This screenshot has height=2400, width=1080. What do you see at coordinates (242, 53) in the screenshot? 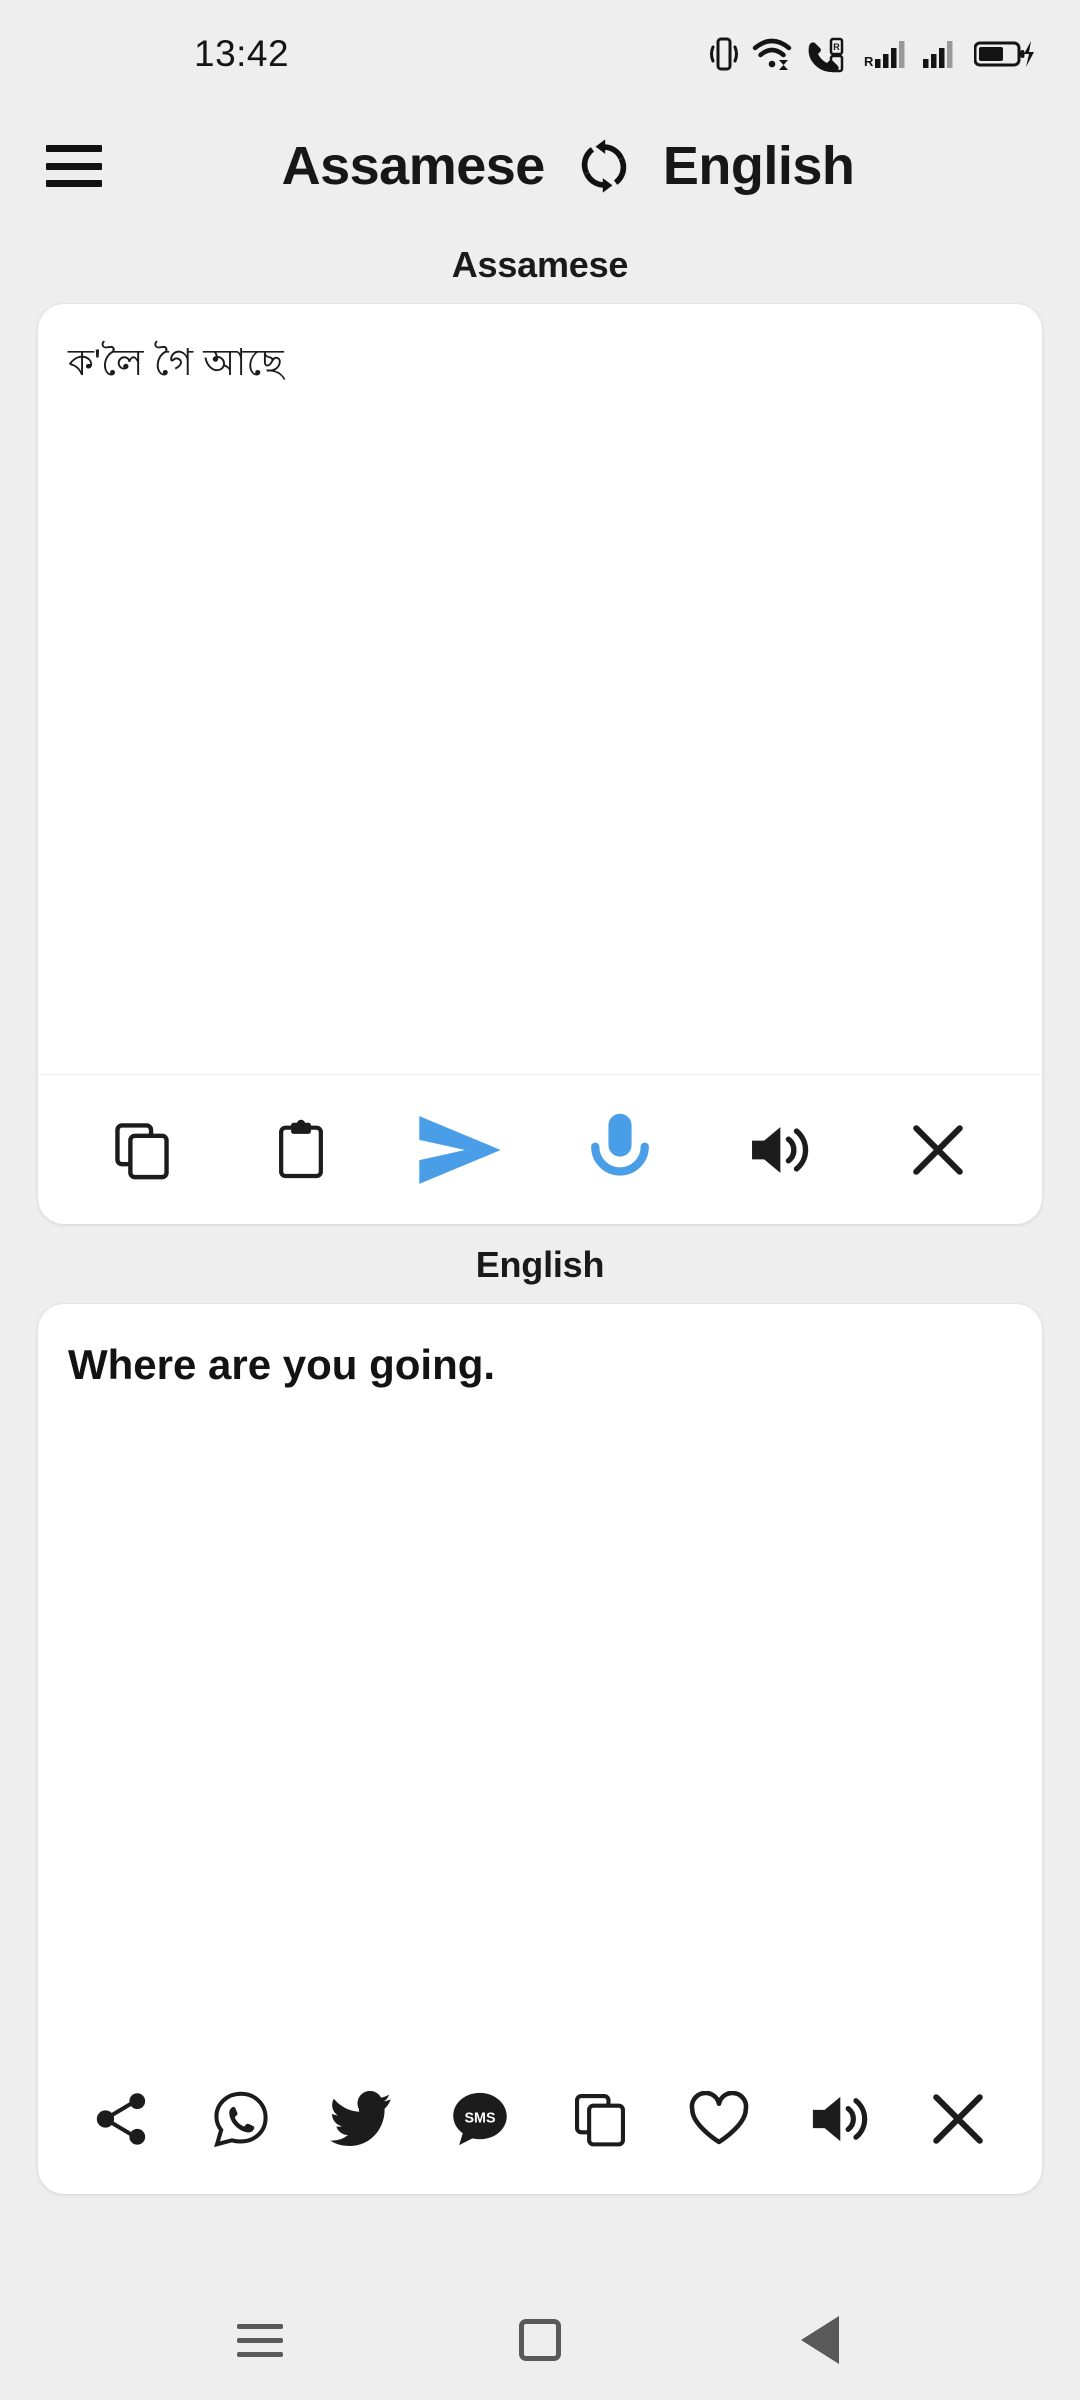
I see `status-clock: 13:42` at bounding box center [242, 53].